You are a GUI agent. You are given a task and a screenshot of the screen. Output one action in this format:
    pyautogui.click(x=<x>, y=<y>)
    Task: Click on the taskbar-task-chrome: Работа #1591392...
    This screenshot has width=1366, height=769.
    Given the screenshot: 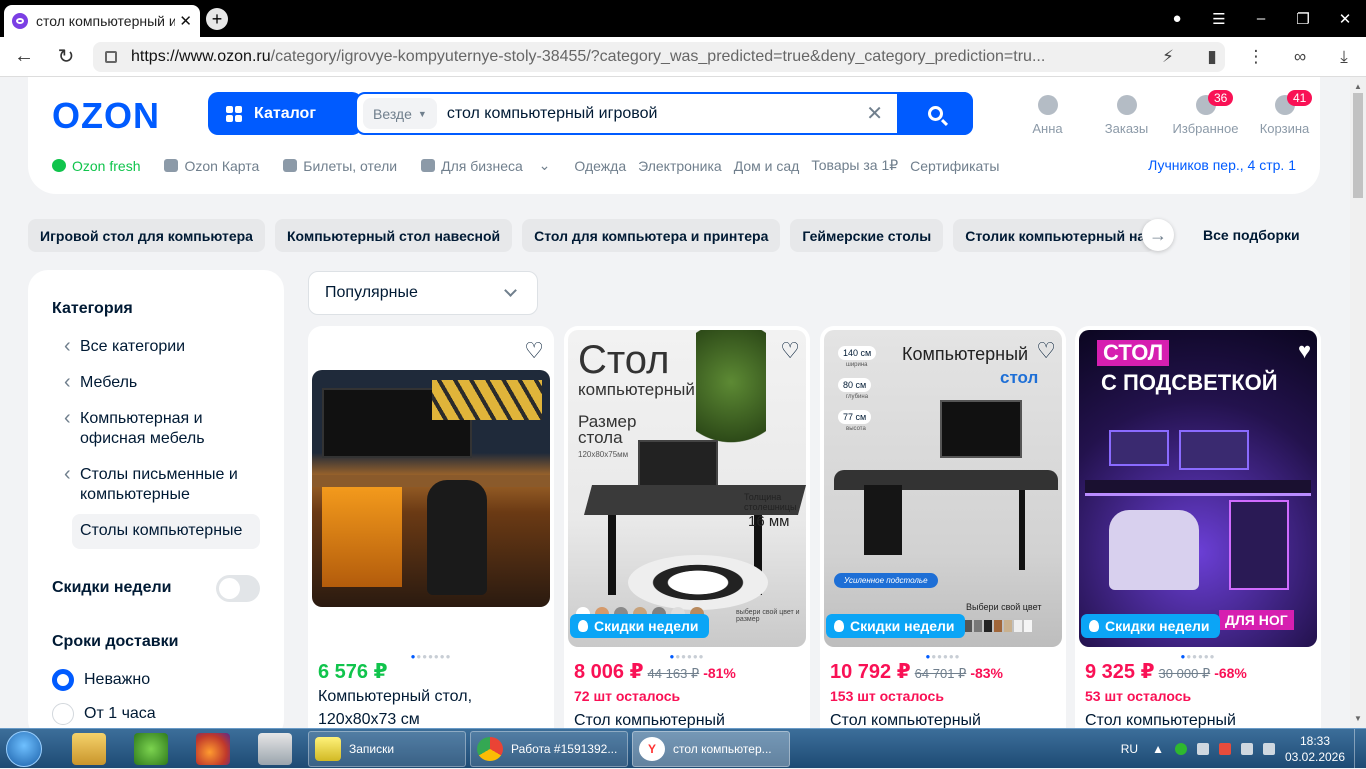 What is the action you would take?
    pyautogui.click(x=549, y=749)
    